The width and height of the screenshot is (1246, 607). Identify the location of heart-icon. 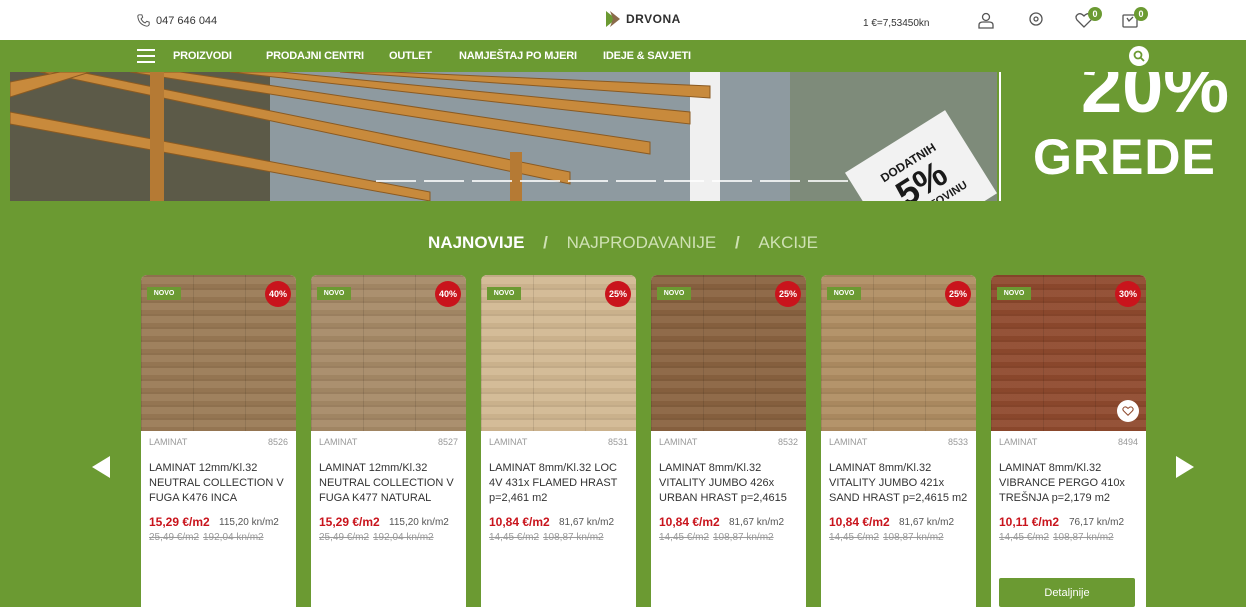
(1128, 411).